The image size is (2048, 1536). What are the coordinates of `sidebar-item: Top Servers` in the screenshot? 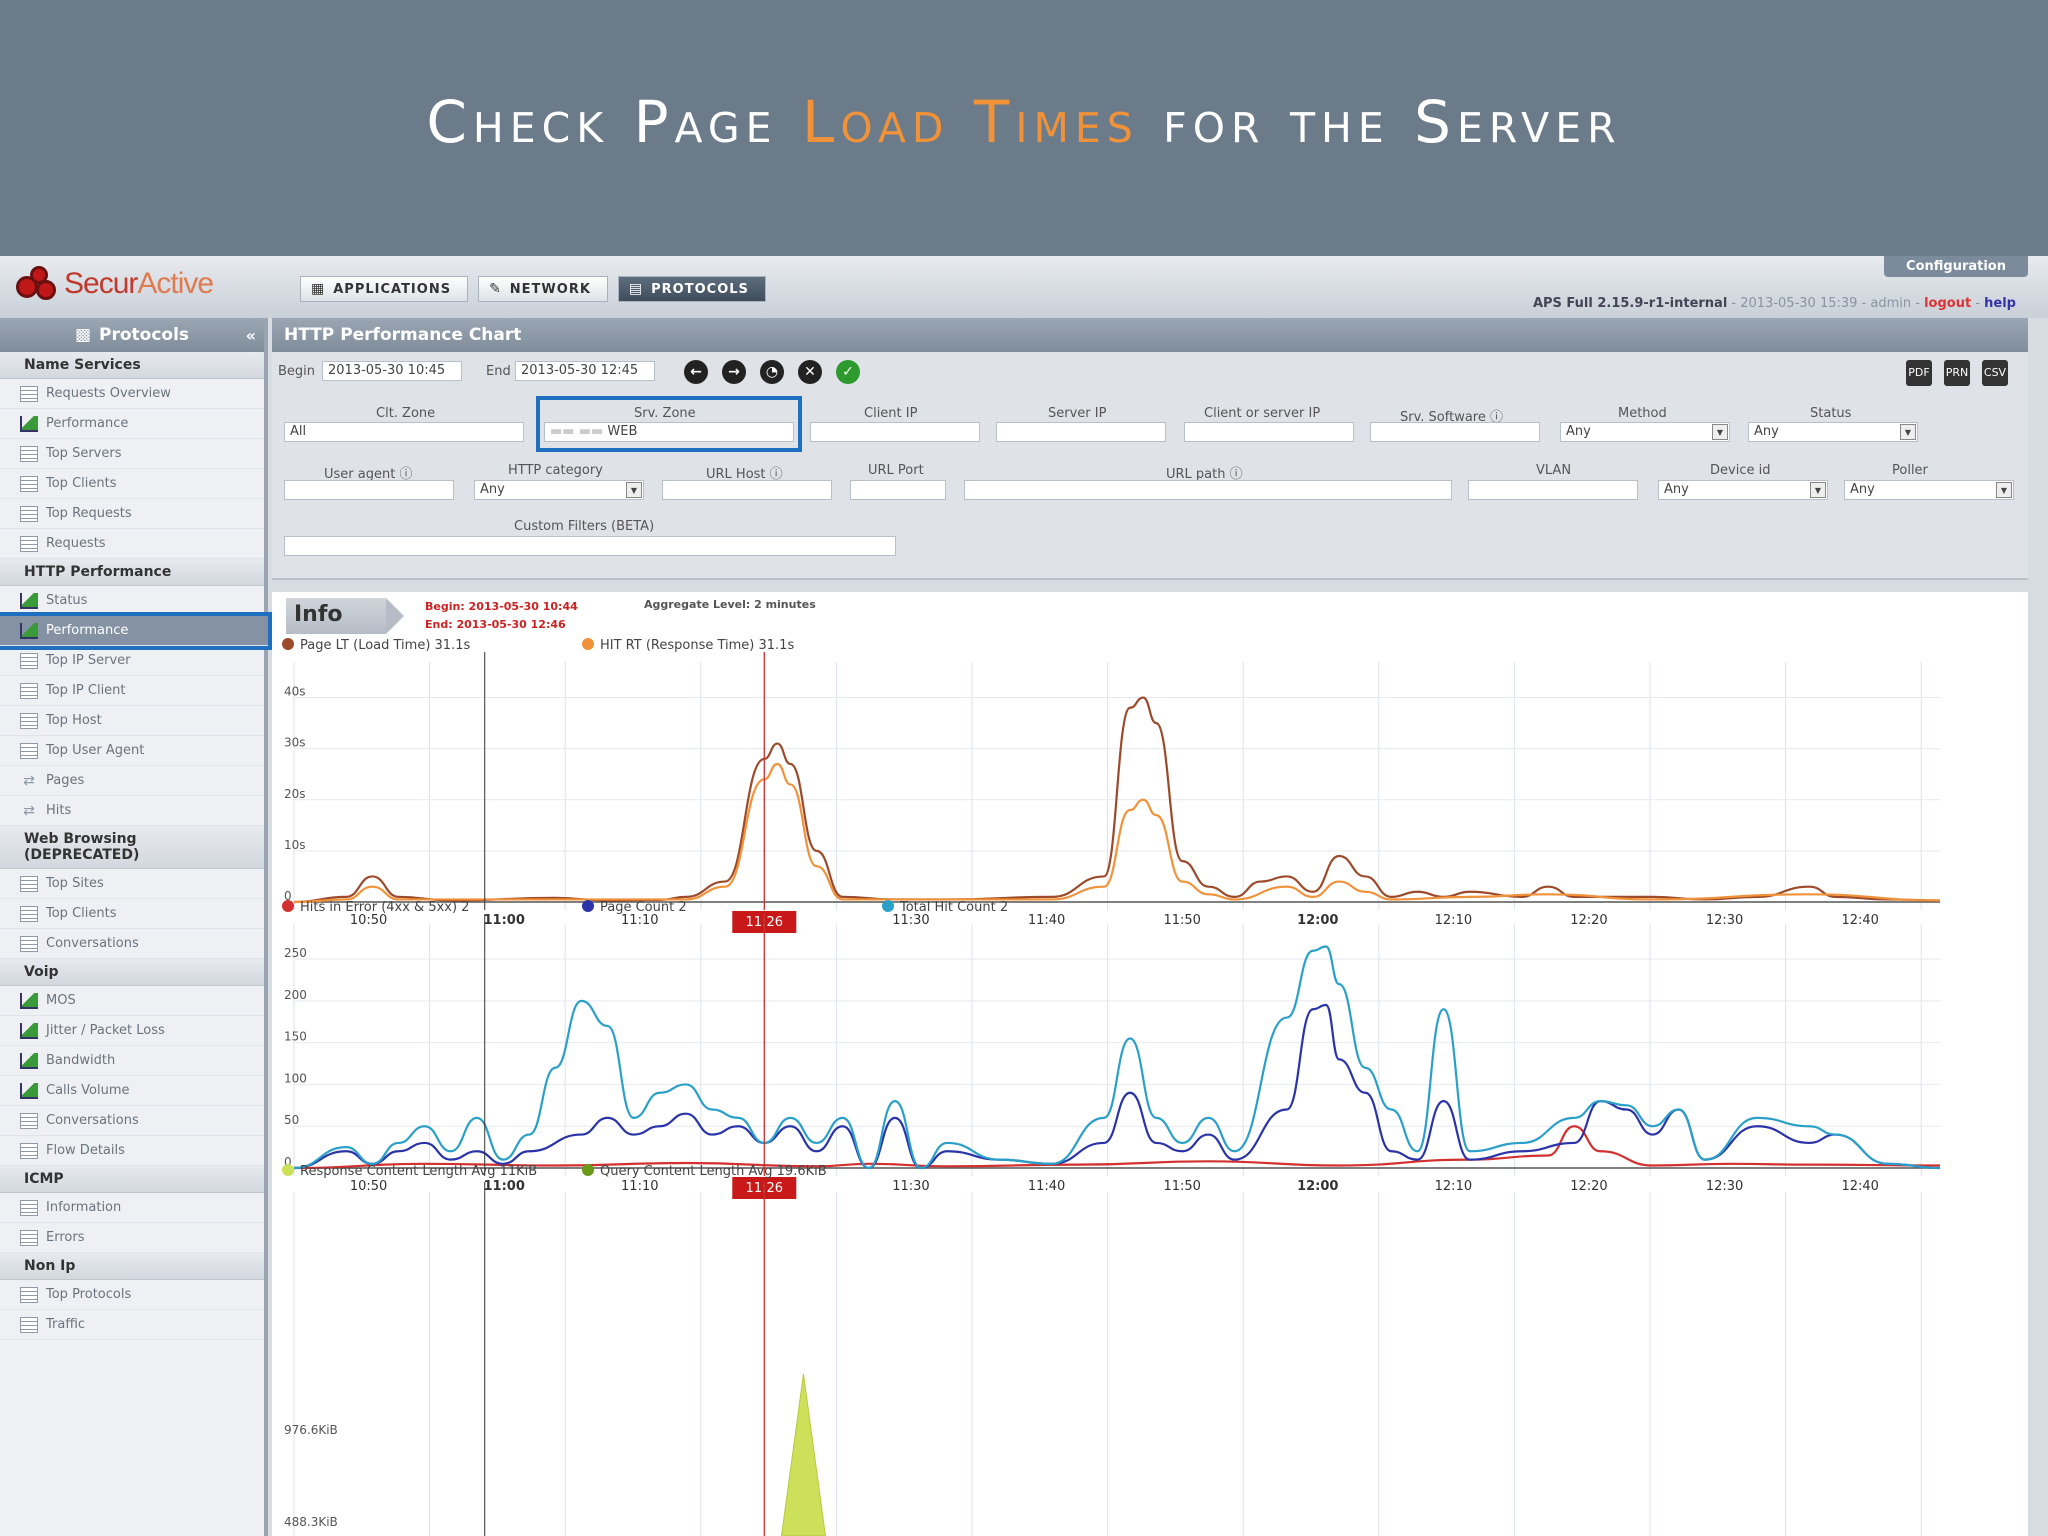 It's located at (132, 454).